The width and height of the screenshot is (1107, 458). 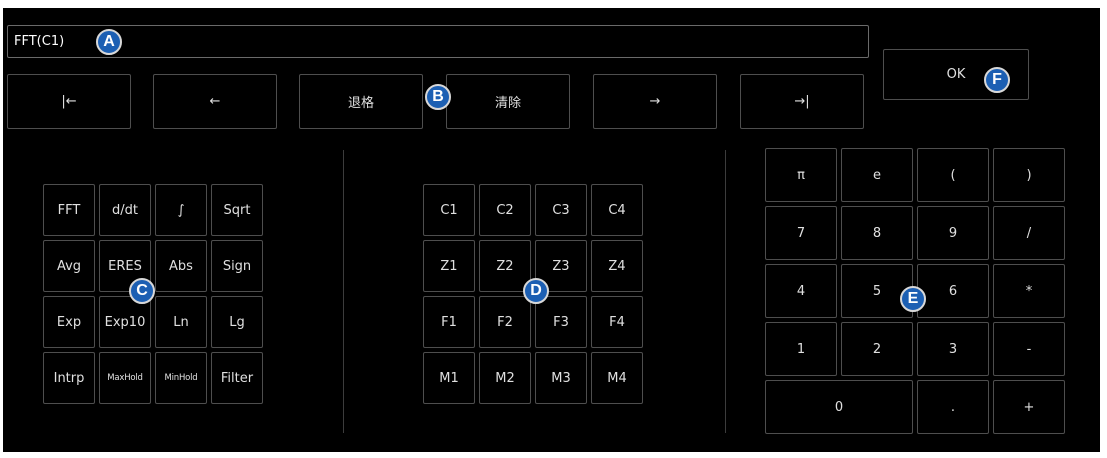 What do you see at coordinates (536, 291) in the screenshot?
I see `callout-badge-d: D` at bounding box center [536, 291].